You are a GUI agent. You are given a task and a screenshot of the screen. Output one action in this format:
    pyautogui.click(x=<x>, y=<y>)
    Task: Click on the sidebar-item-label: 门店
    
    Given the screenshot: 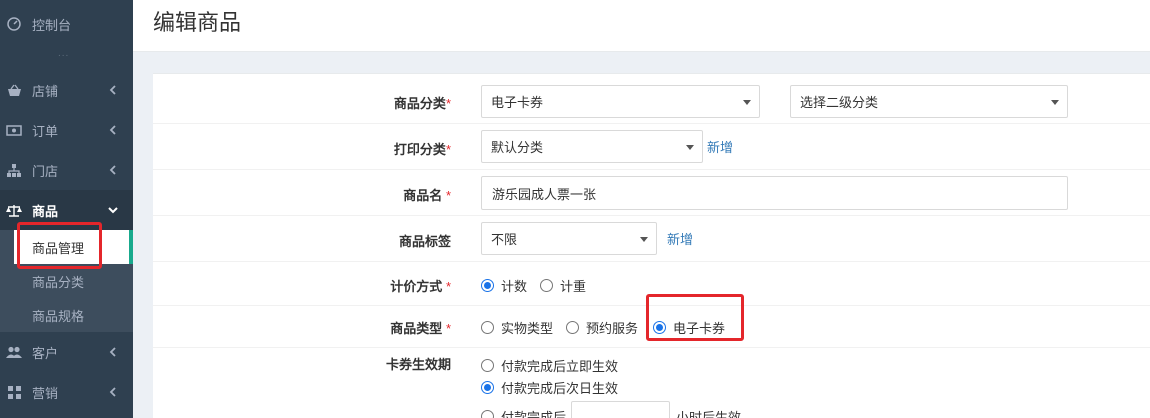 What is the action you would take?
    pyautogui.click(x=45, y=171)
    